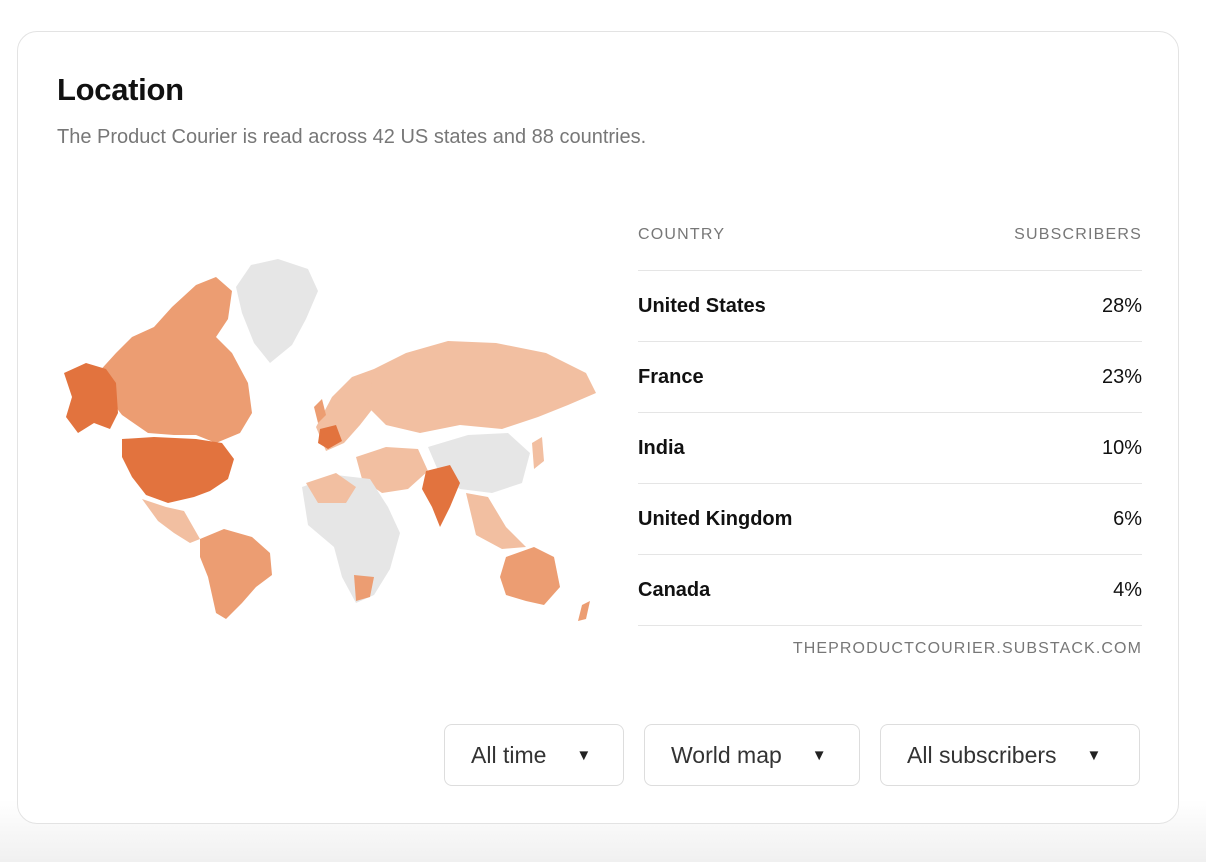  Describe the element at coordinates (1127, 589) in the screenshot. I see `subscriber-pct: 4%` at that location.